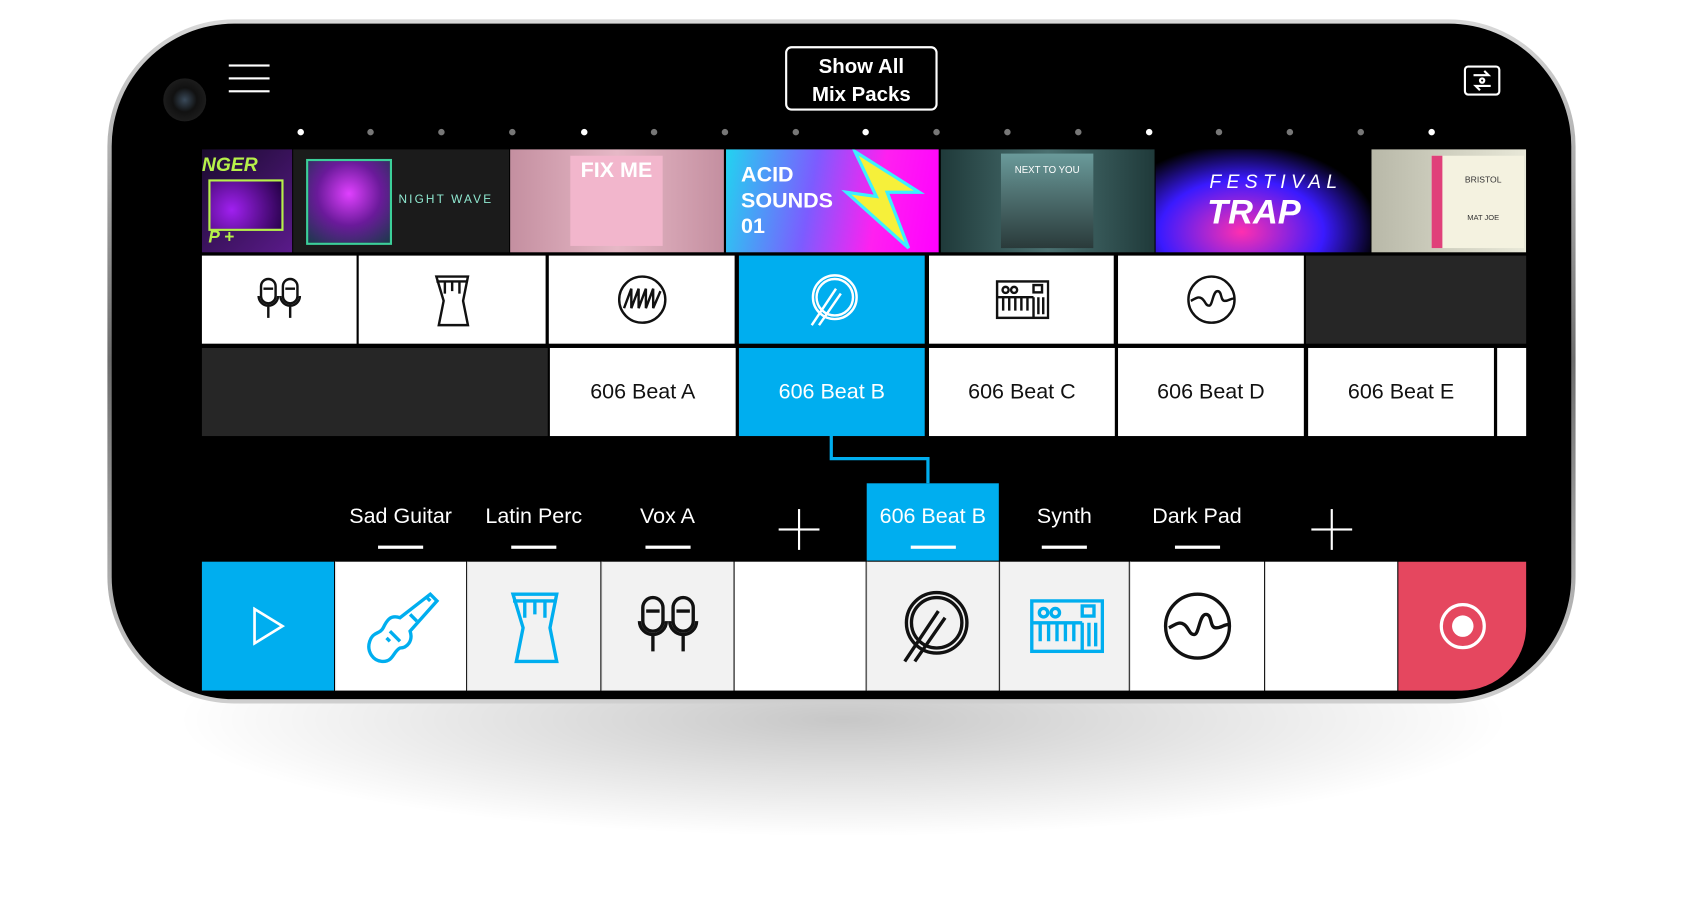 This screenshot has height=908, width=1684. What do you see at coordinates (787, 201) in the screenshot?
I see `album-title: ACID SOUNDS 01` at bounding box center [787, 201].